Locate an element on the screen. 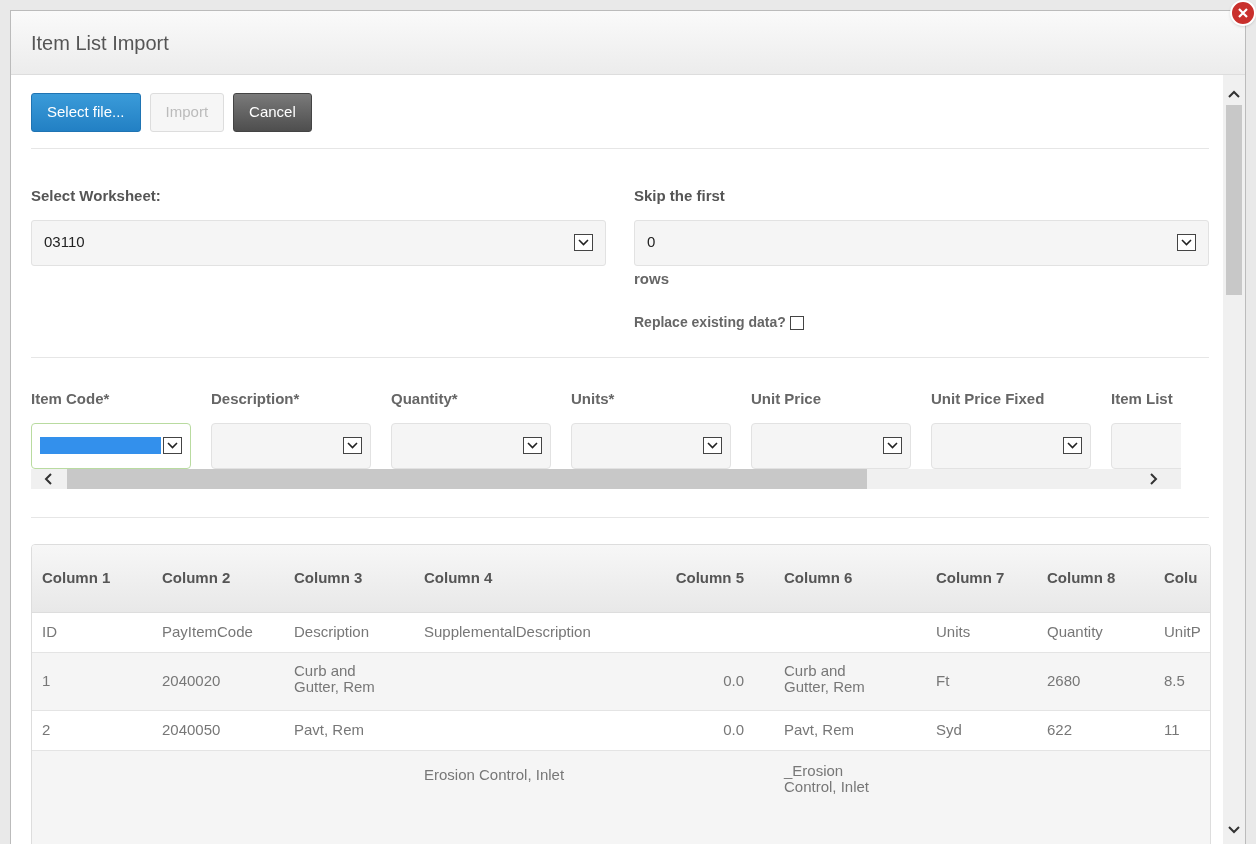  checkbox-label: Replace existing data? is located at coordinates (710, 322).